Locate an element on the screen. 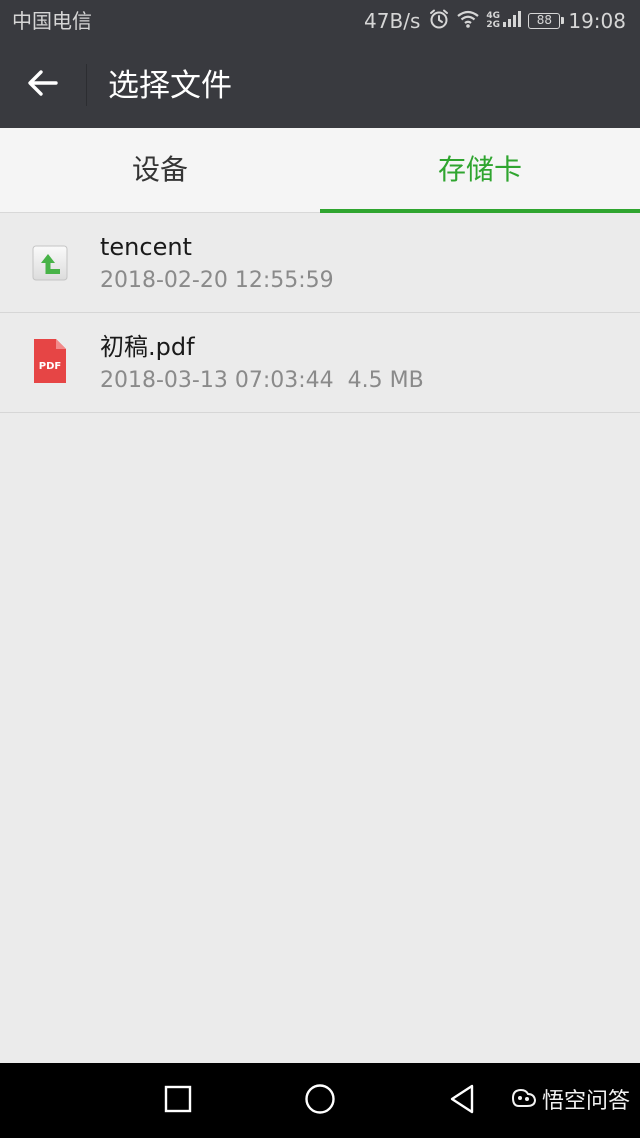 This screenshot has height=1138, width=640. network-type-bottom: 2G is located at coordinates (493, 25).